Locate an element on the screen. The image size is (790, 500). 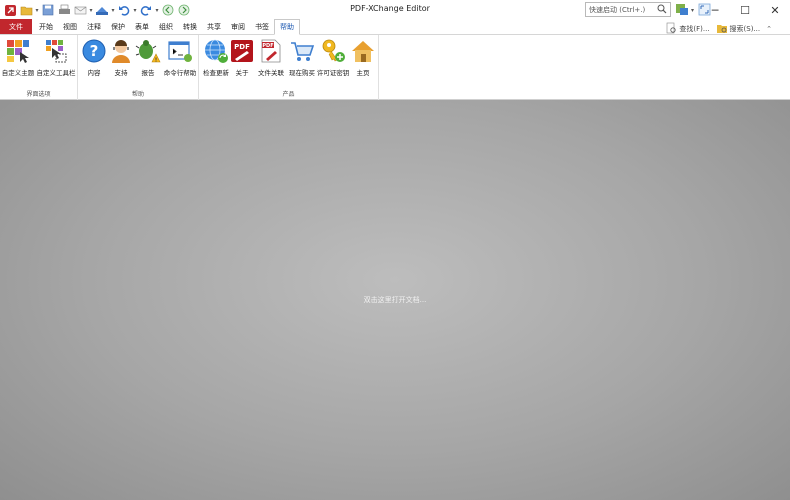
tab-protect: 保护 is located at coordinates (118, 26).